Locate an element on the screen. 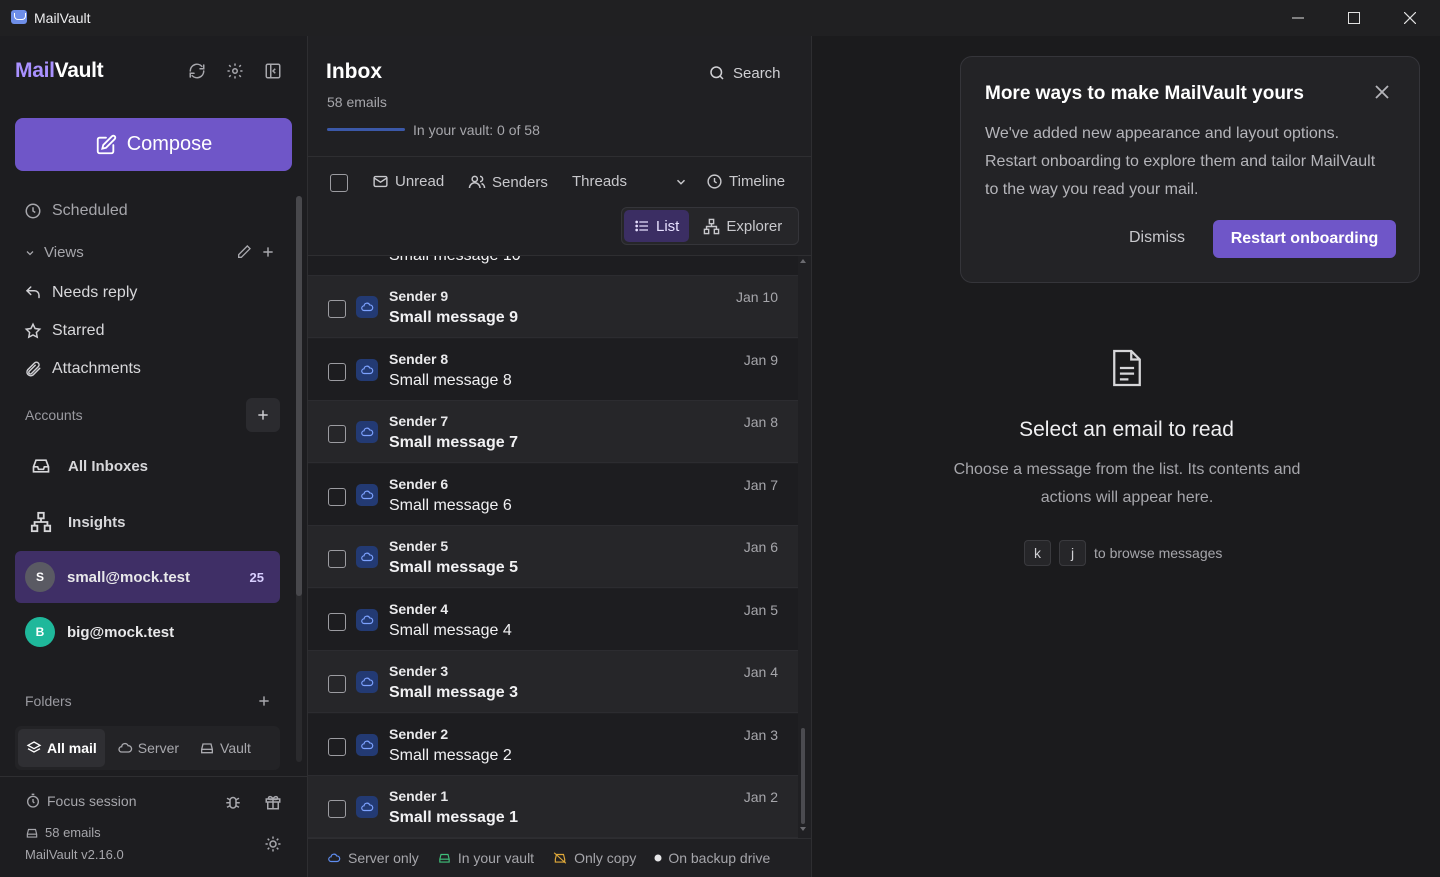  focus-session-button: Focus session is located at coordinates (80, 801).